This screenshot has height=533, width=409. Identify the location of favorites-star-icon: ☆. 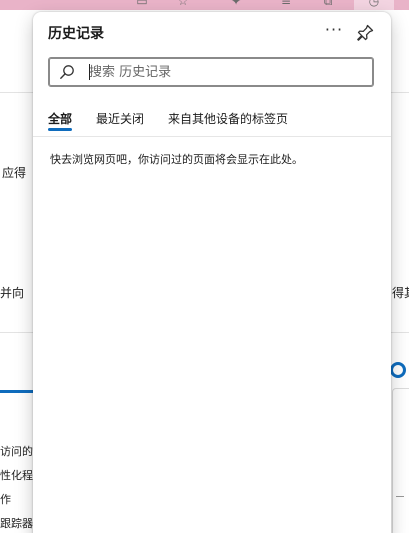
(183, 4).